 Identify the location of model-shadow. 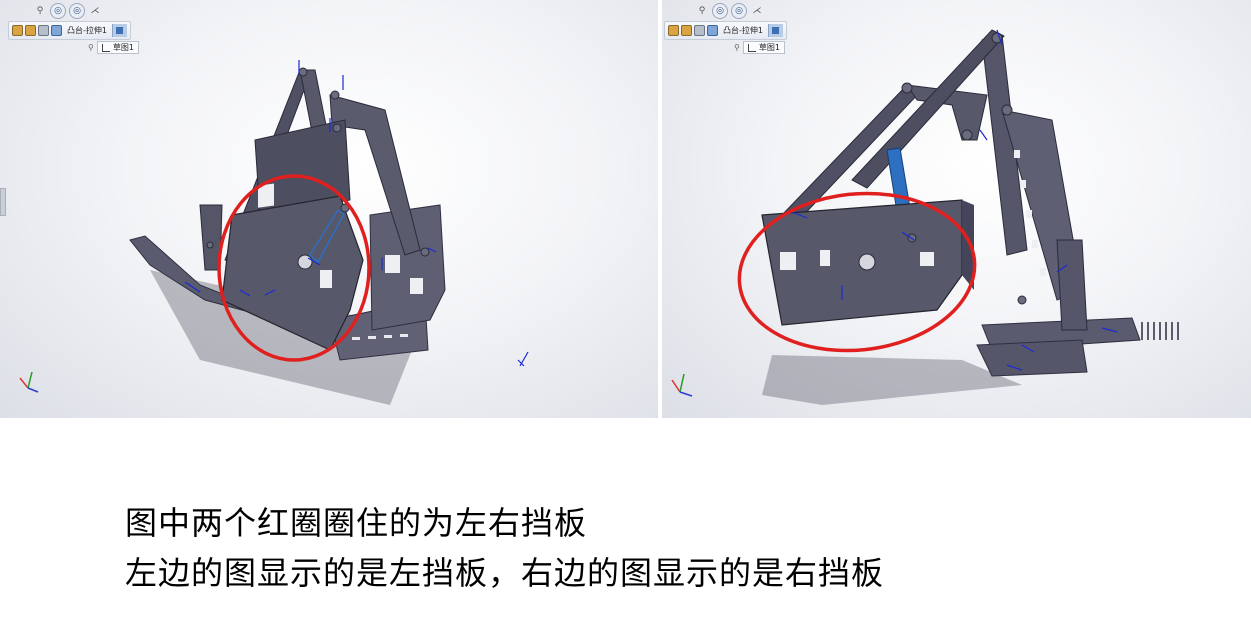
(892, 380).